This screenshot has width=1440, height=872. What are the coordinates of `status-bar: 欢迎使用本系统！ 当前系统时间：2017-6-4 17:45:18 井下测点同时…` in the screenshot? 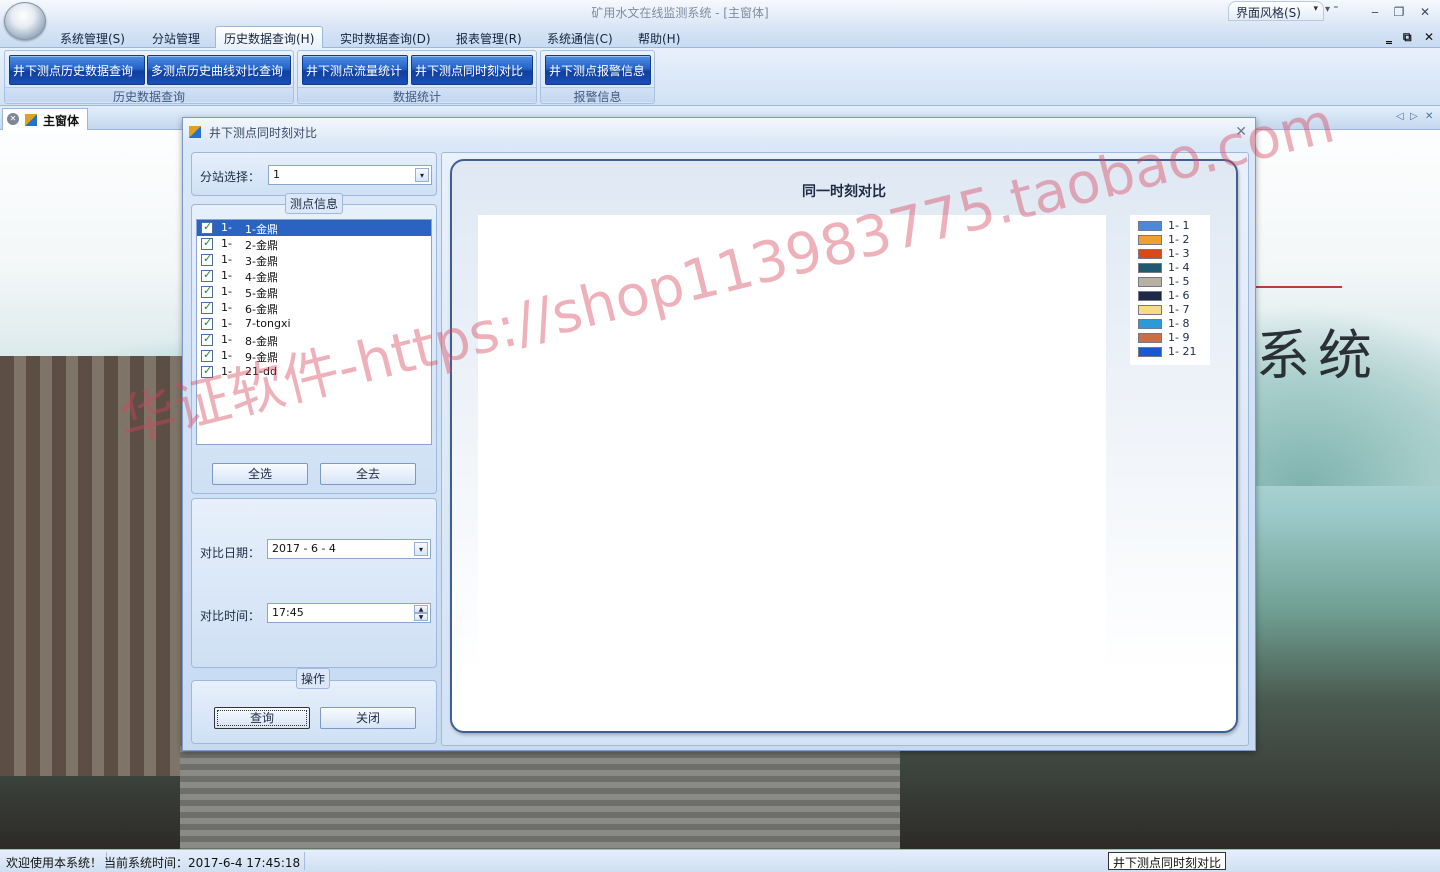 It's located at (720, 860).